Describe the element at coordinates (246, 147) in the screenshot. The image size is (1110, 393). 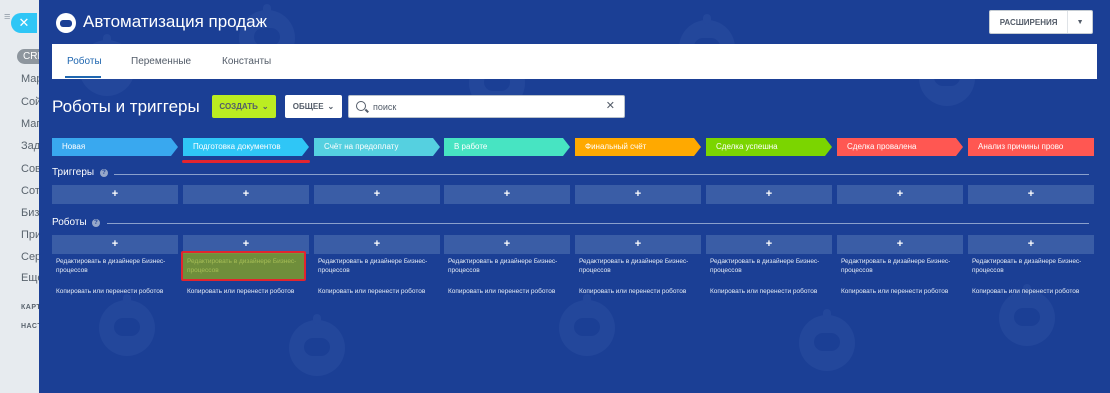
I see `stage-2: Подготовка документов` at that location.